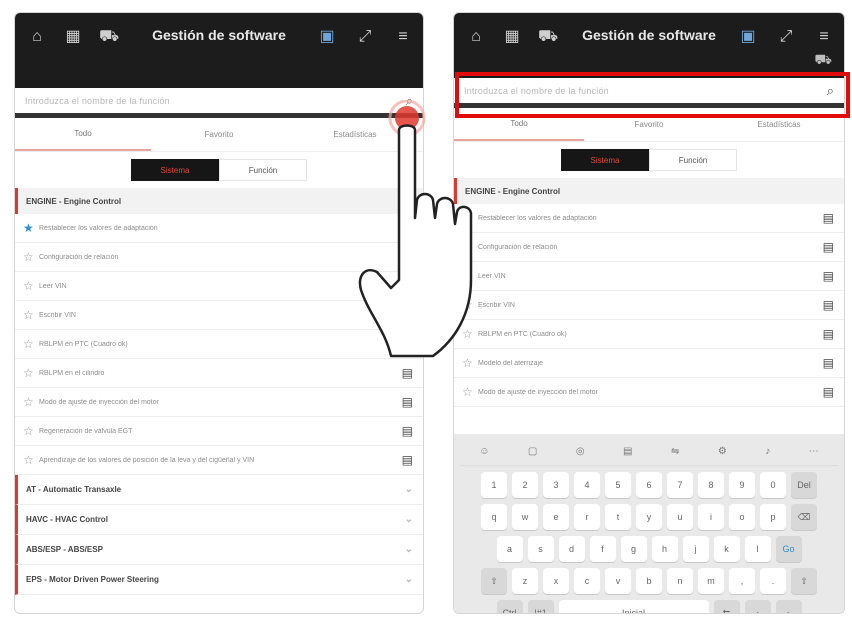  I want to click on gif-icon: ▤, so click(627, 451).